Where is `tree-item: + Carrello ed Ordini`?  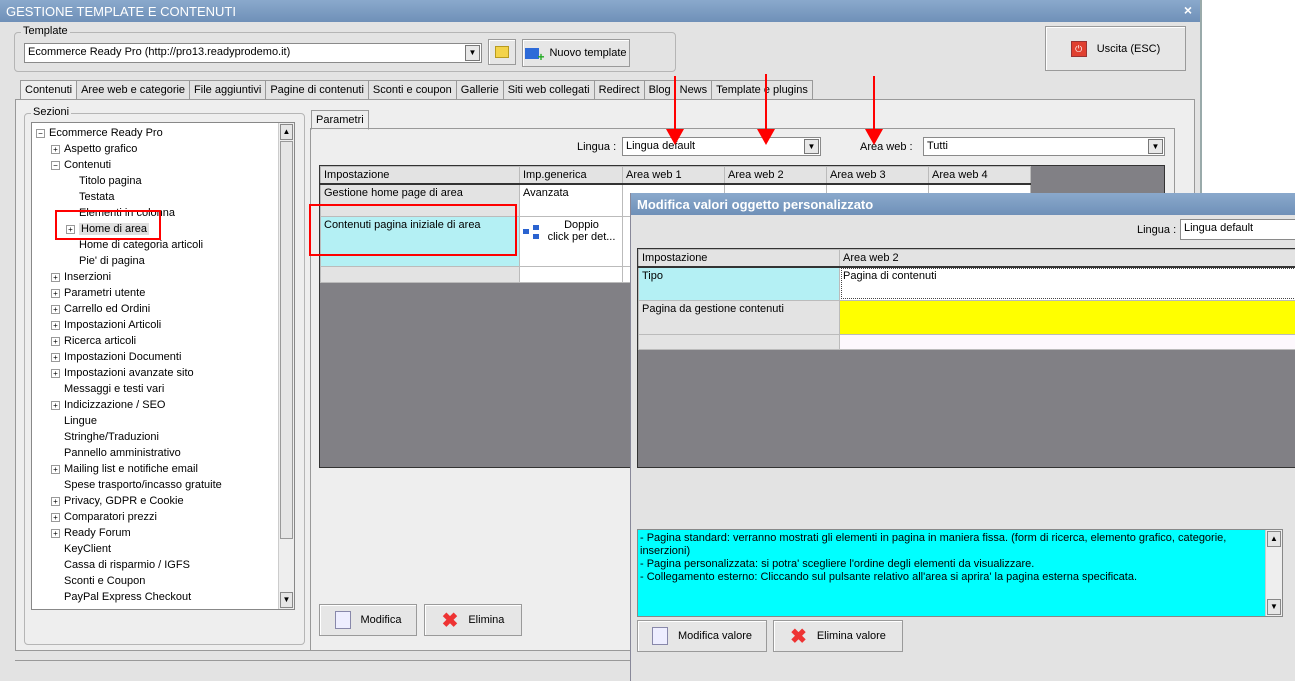 tree-item: + Carrello ed Ordini is located at coordinates (165, 309).